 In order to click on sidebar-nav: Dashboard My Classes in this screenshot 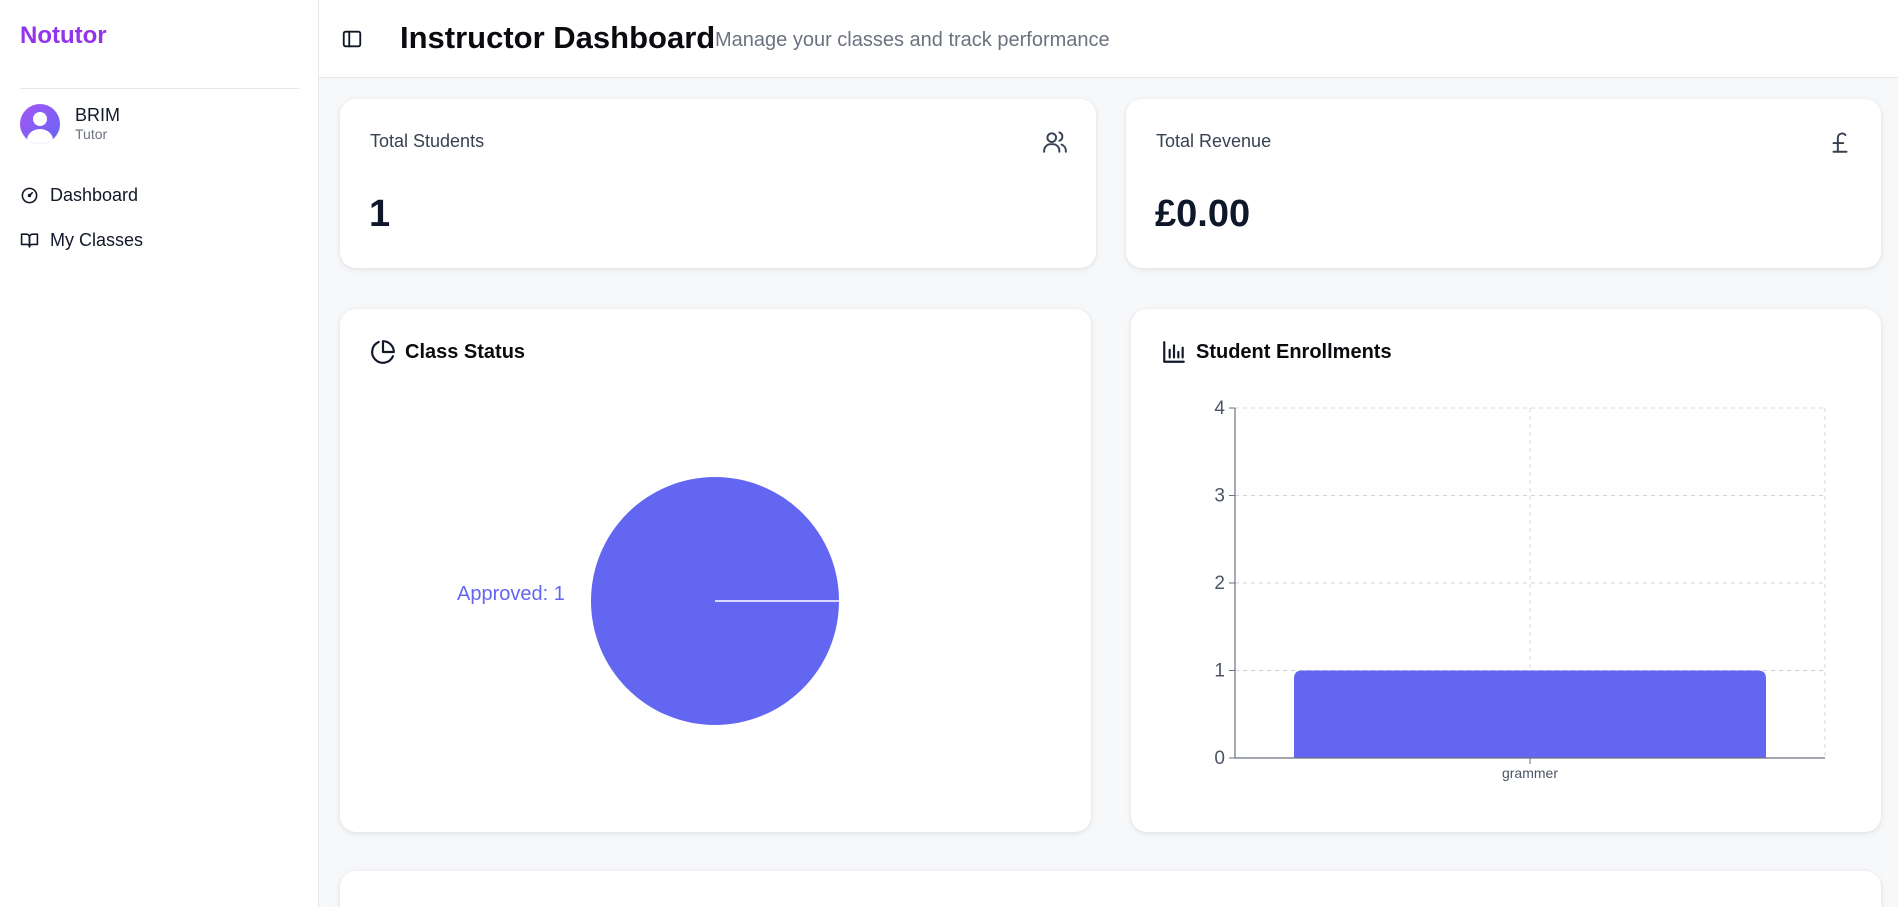, I will do `click(81, 225)`.